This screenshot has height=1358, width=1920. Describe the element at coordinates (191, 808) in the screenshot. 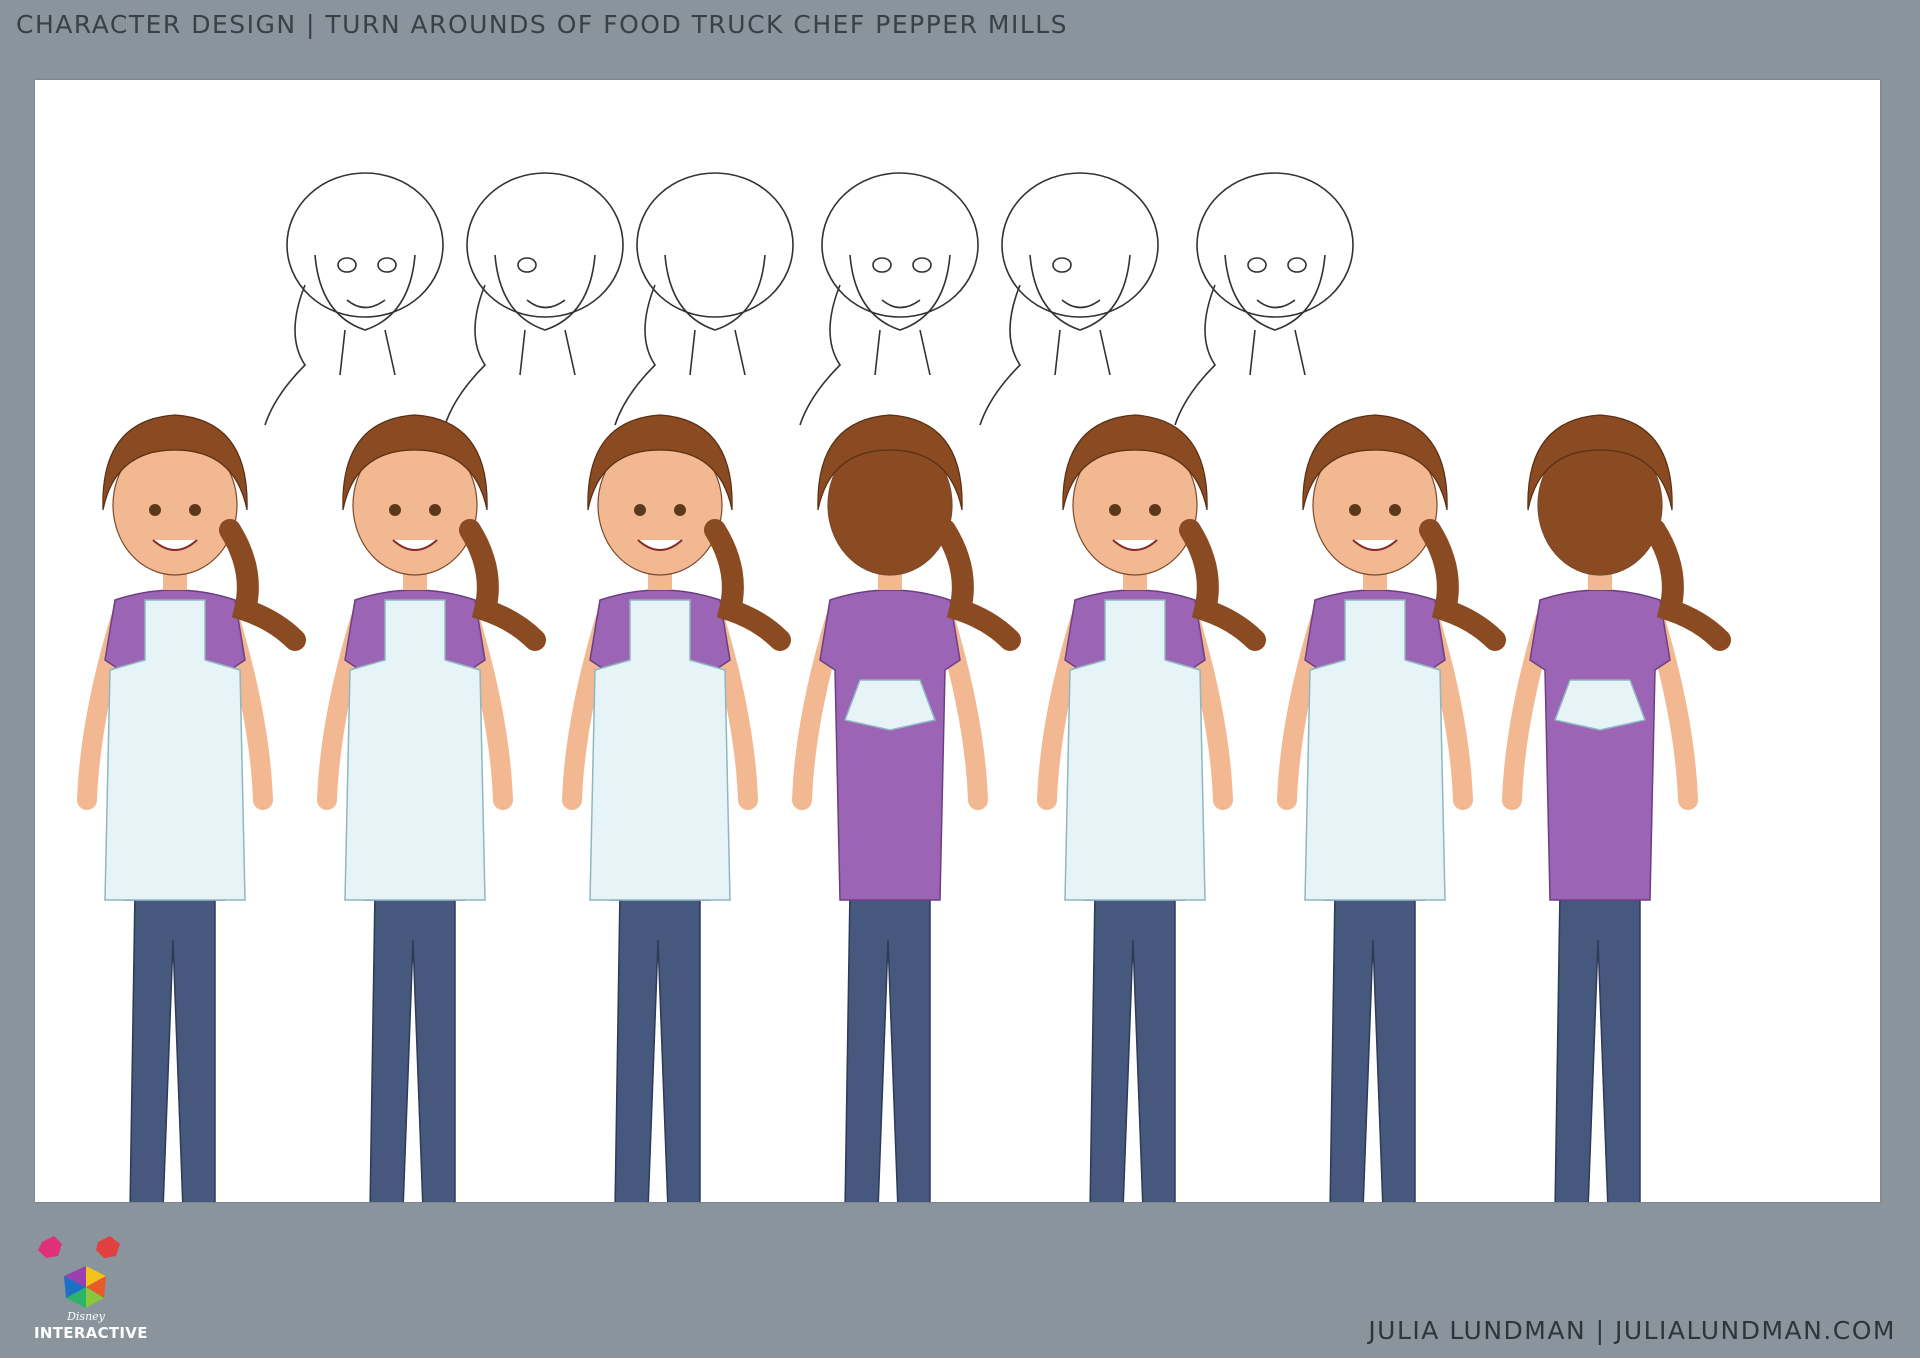

I see `character-figure-profile-left` at that location.